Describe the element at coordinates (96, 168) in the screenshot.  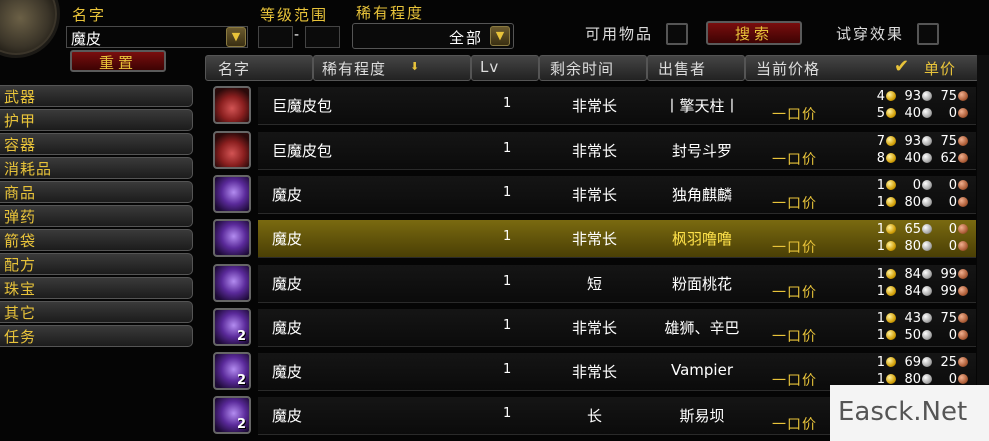
I see `category-item: 消耗品` at that location.